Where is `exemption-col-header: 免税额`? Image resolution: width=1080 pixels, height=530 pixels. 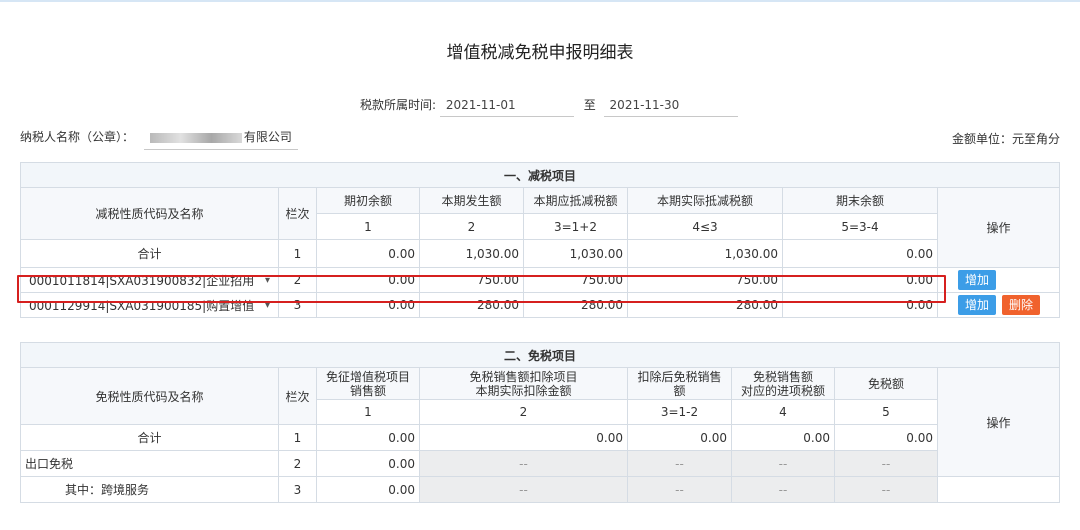 exemption-col-header: 免税额 is located at coordinates (886, 383).